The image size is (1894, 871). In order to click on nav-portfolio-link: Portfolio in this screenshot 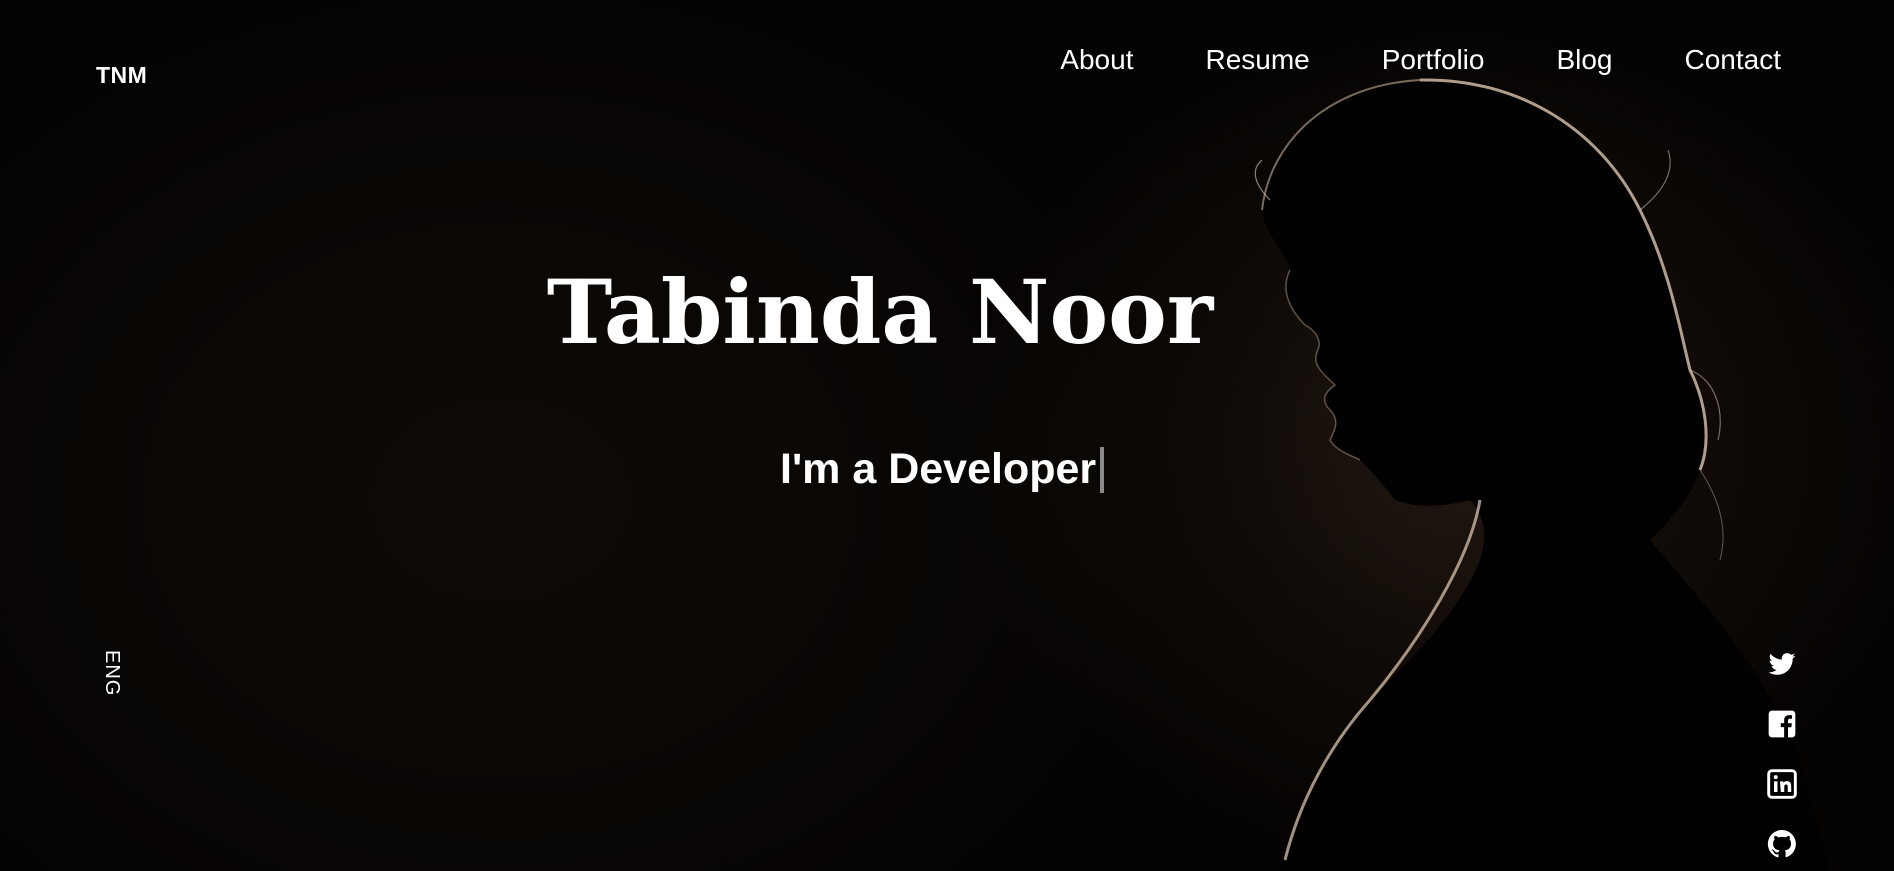, I will do `click(1433, 60)`.